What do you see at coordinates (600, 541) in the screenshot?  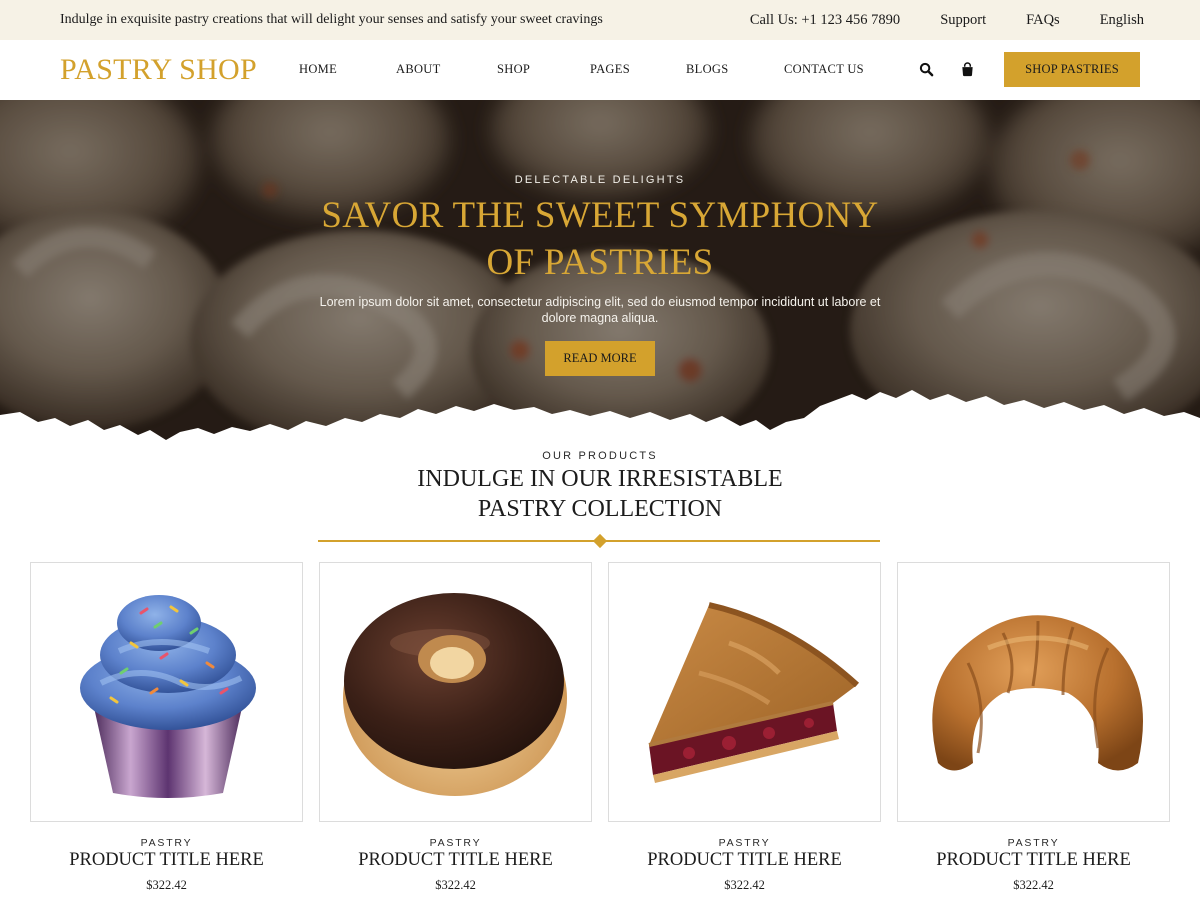 I see `divider-diamond-icon` at bounding box center [600, 541].